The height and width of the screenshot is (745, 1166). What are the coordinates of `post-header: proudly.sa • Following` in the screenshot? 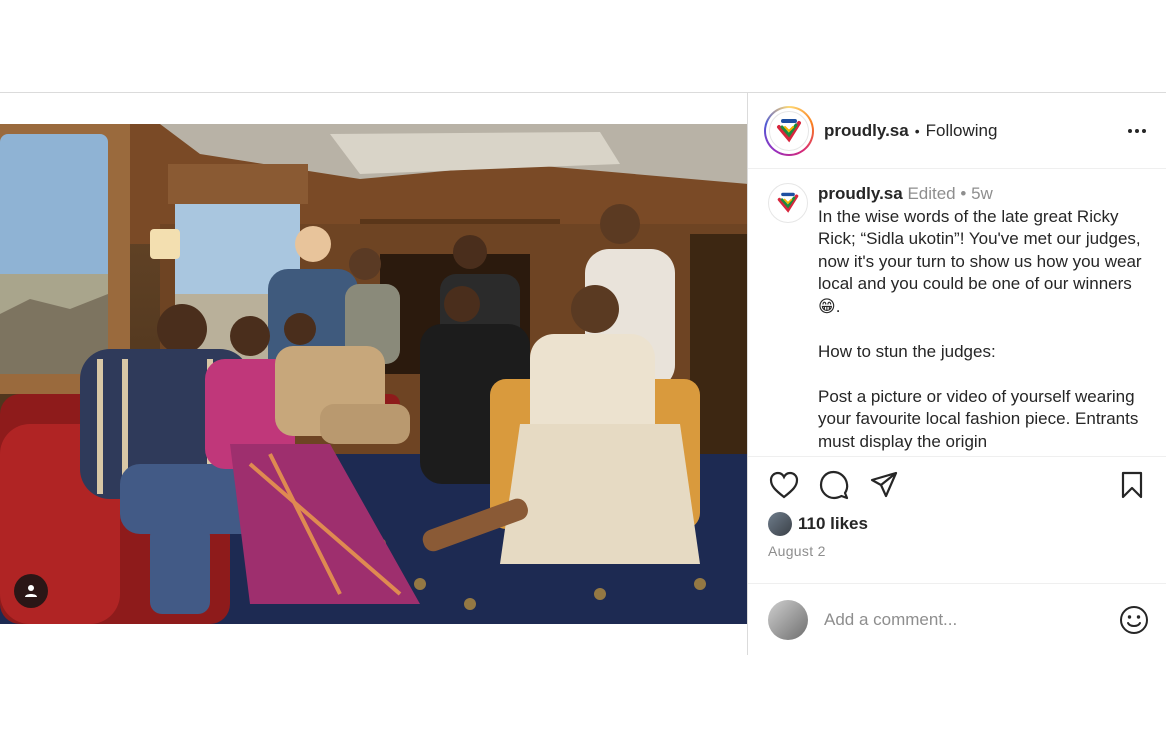 It's located at (957, 131).